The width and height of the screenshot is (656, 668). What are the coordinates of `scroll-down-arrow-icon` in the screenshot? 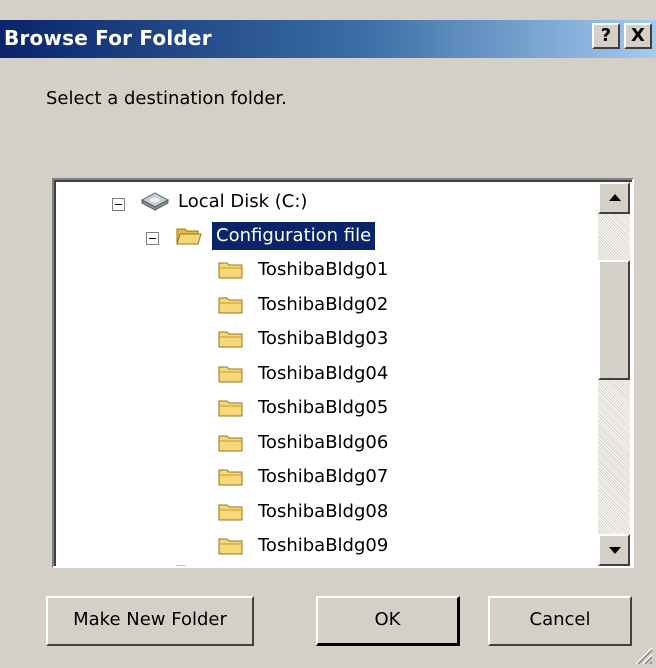 It's located at (615, 550).